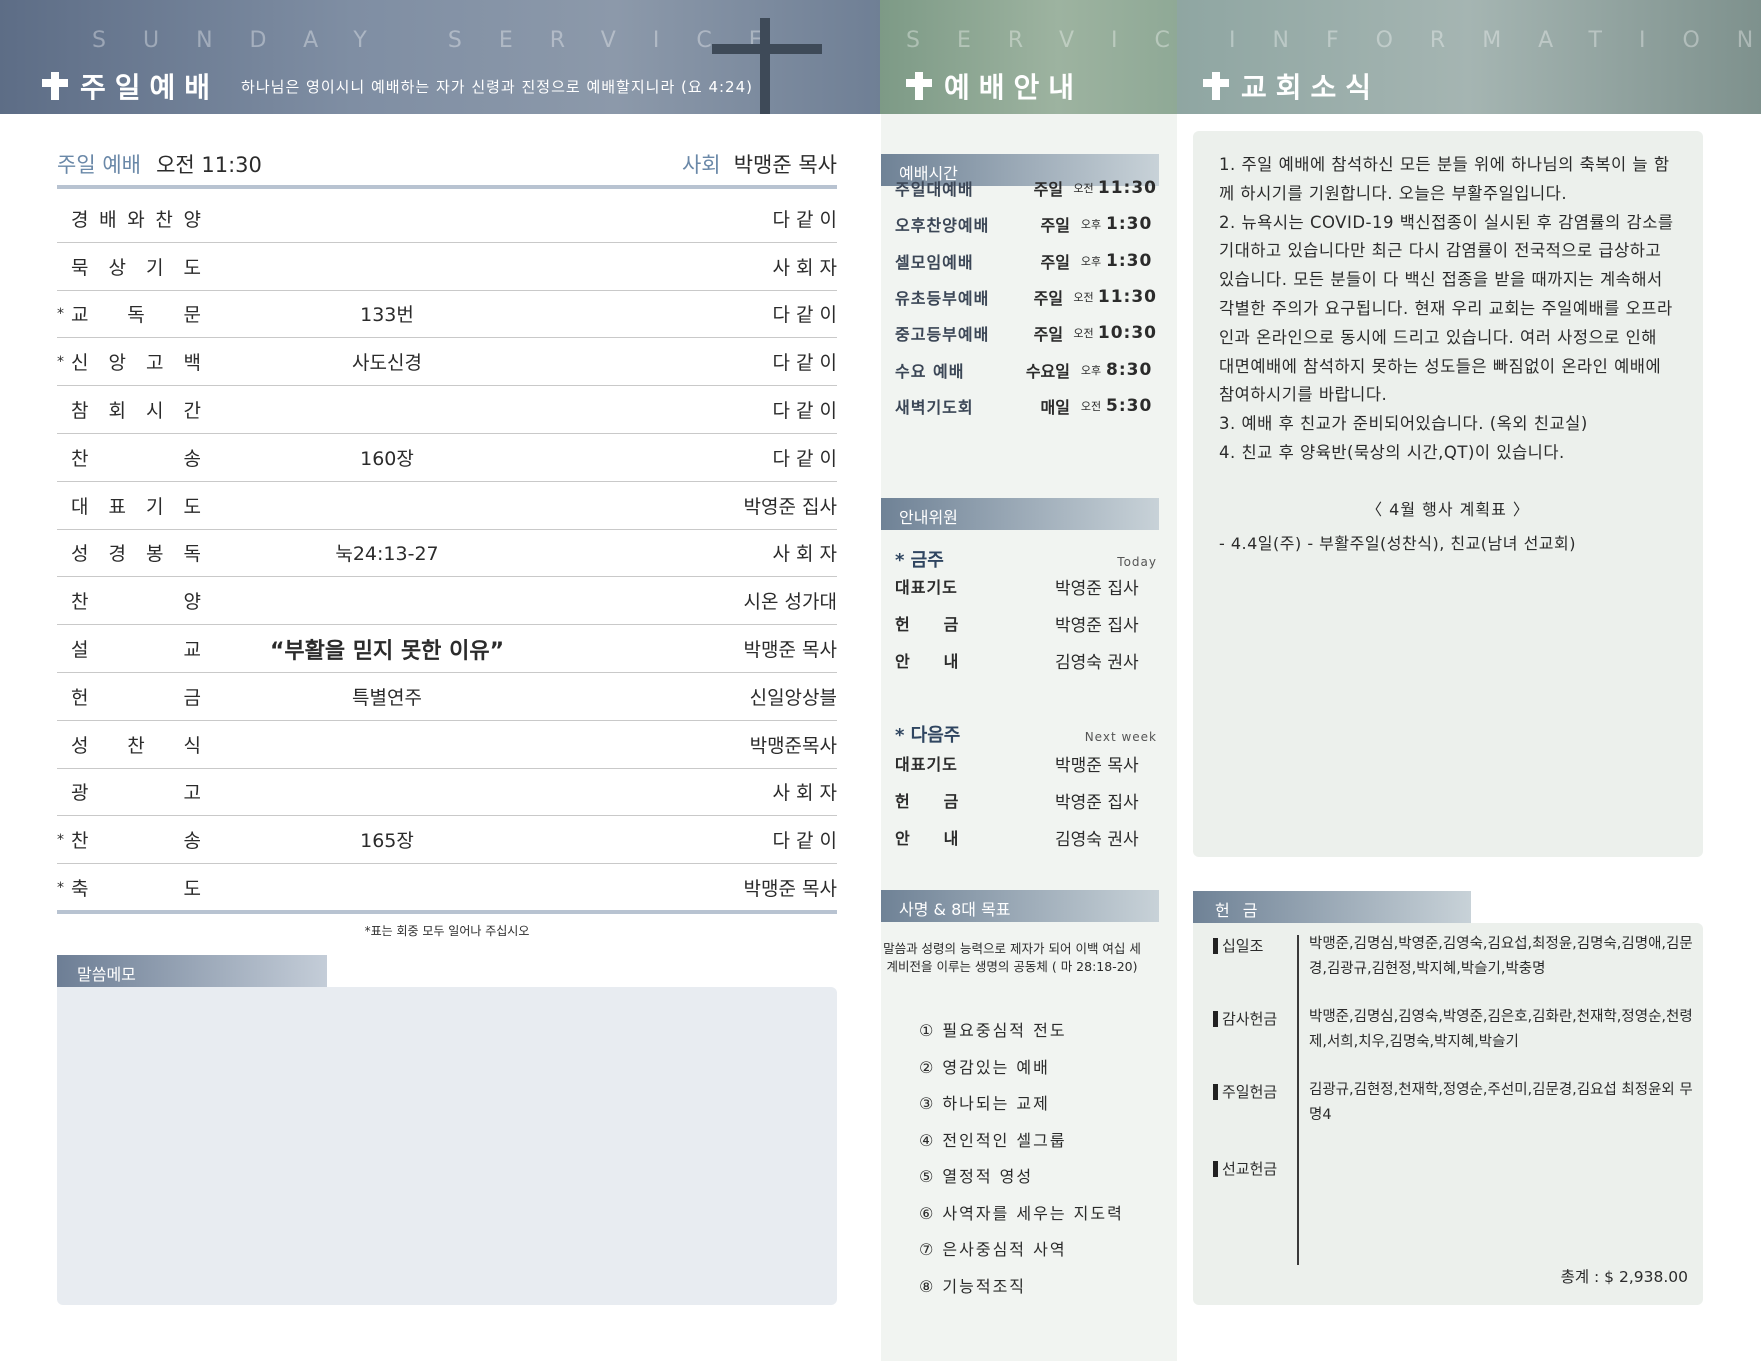 This screenshot has width=1761, height=1361. What do you see at coordinates (930, 371) in the screenshot?
I see `schedule-name: 수요 예배` at bounding box center [930, 371].